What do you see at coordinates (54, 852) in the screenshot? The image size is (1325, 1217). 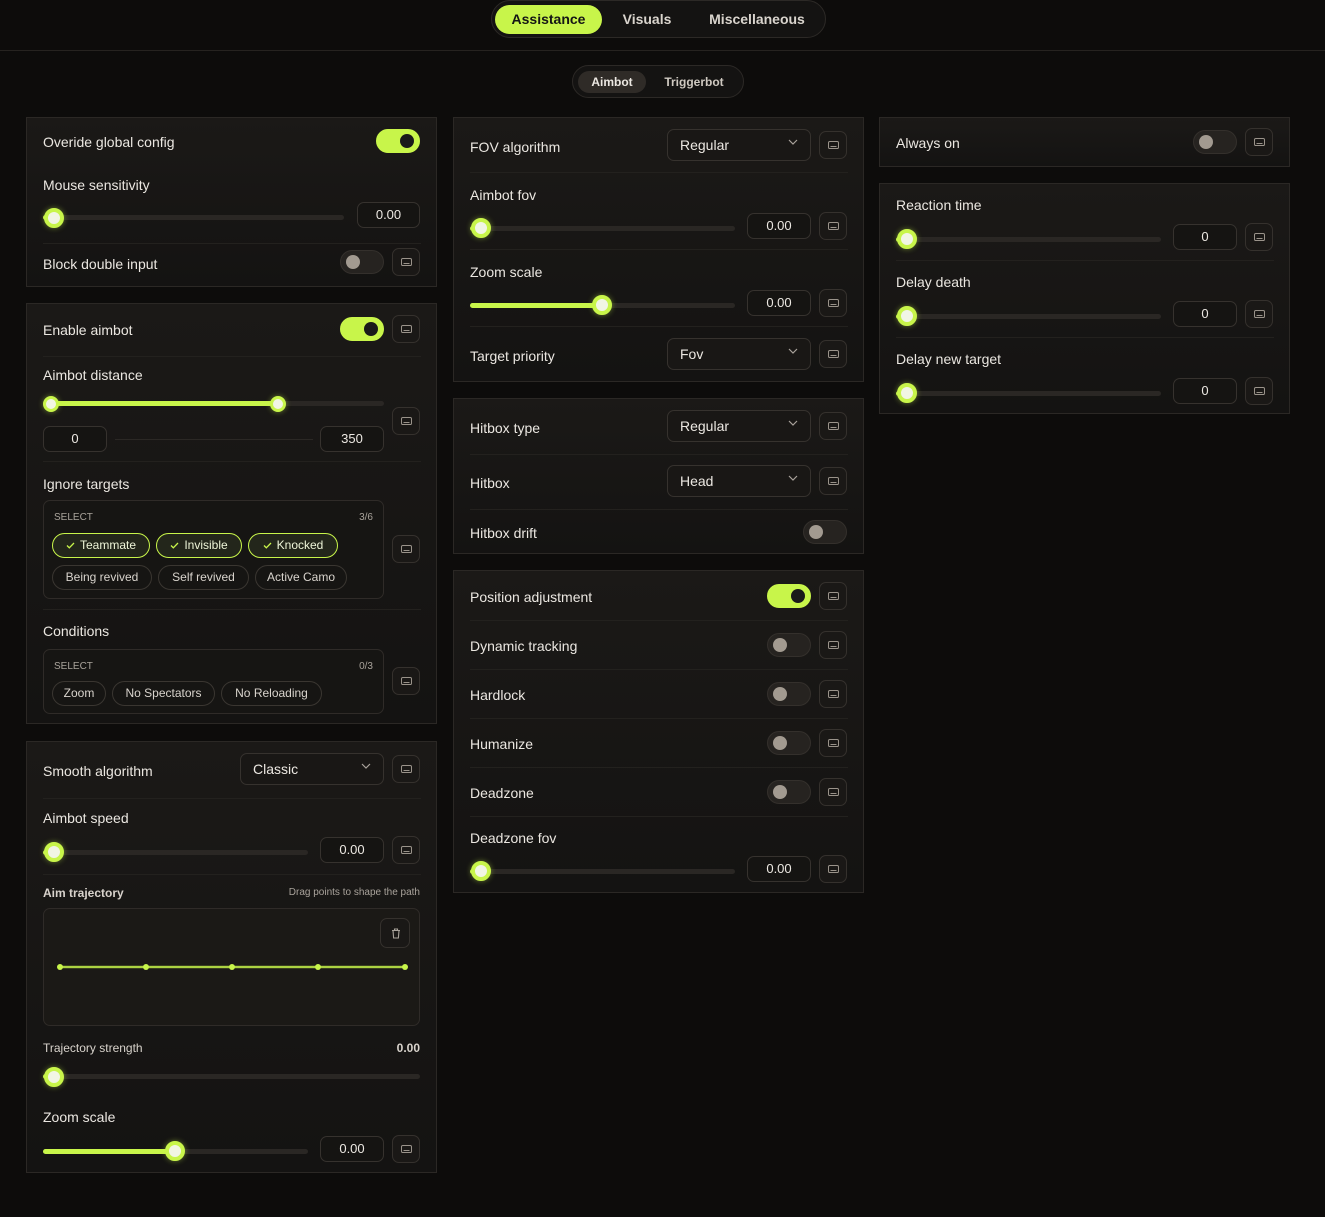 I see `aimbot-speed-thumb` at bounding box center [54, 852].